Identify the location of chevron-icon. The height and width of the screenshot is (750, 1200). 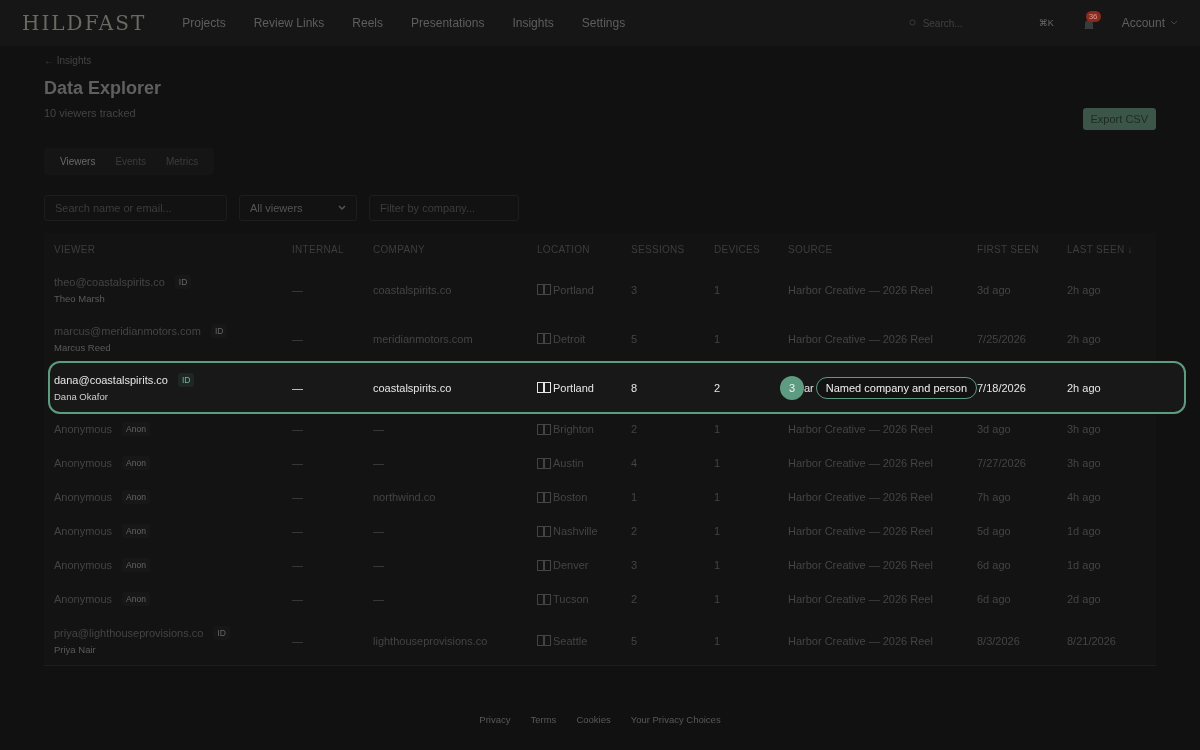
(342, 208).